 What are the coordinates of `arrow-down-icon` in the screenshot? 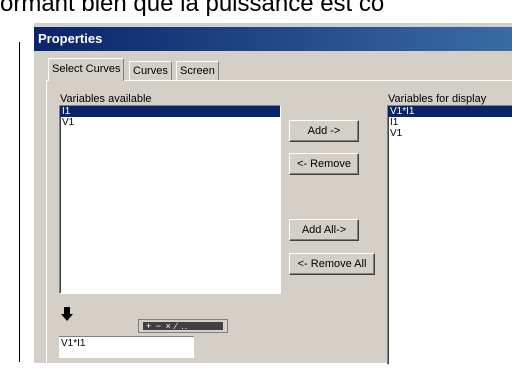 It's located at (67, 314).